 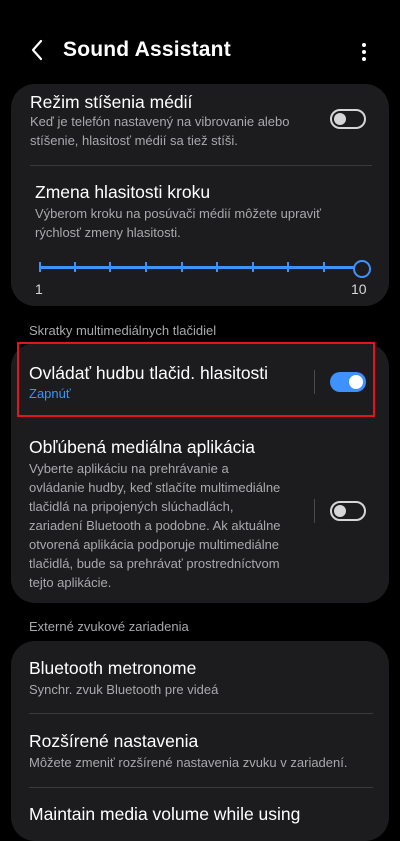 What do you see at coordinates (123, 330) in the screenshot?
I see `section-label-shortcuts: Skratky multimediálnych tlačidiel` at bounding box center [123, 330].